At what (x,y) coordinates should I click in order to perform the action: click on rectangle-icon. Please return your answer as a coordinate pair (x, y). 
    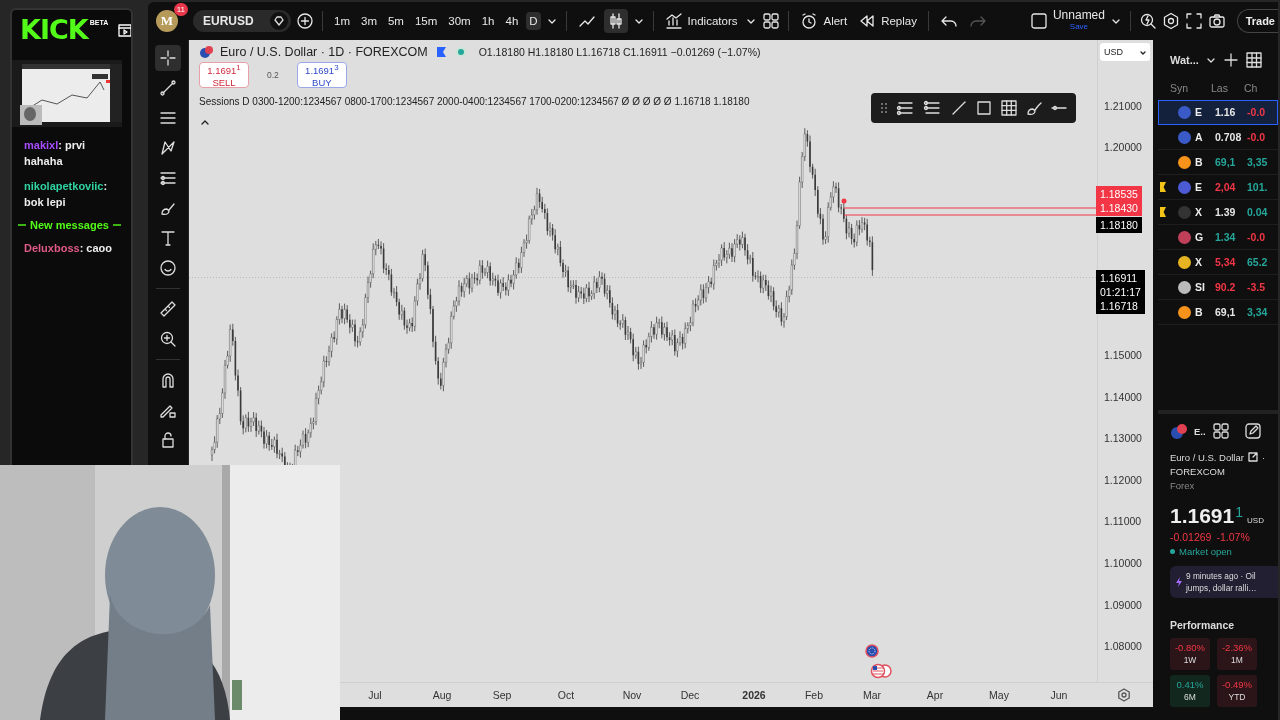
    Looking at the image, I should click on (984, 108).